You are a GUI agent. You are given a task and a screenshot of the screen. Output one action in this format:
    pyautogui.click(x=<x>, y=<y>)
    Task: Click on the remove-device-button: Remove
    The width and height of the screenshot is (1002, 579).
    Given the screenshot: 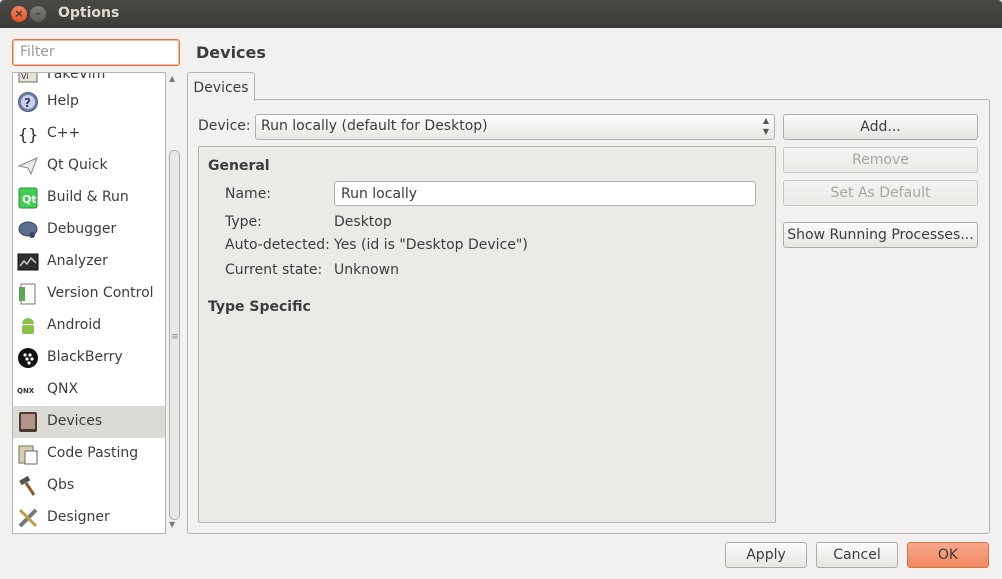 What is the action you would take?
    pyautogui.click(x=880, y=160)
    